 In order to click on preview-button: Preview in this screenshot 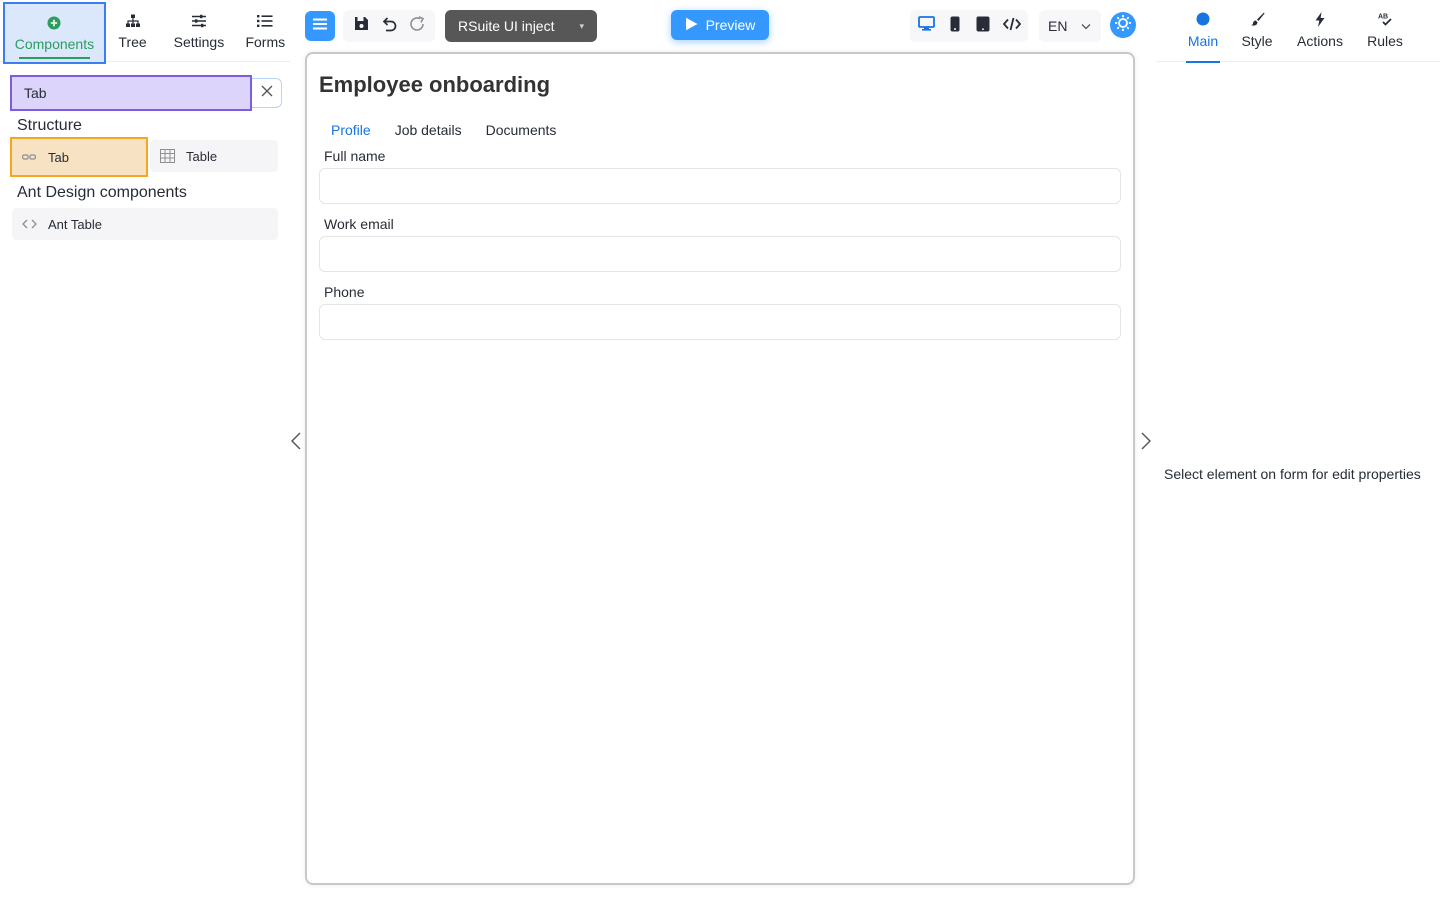, I will do `click(720, 25)`.